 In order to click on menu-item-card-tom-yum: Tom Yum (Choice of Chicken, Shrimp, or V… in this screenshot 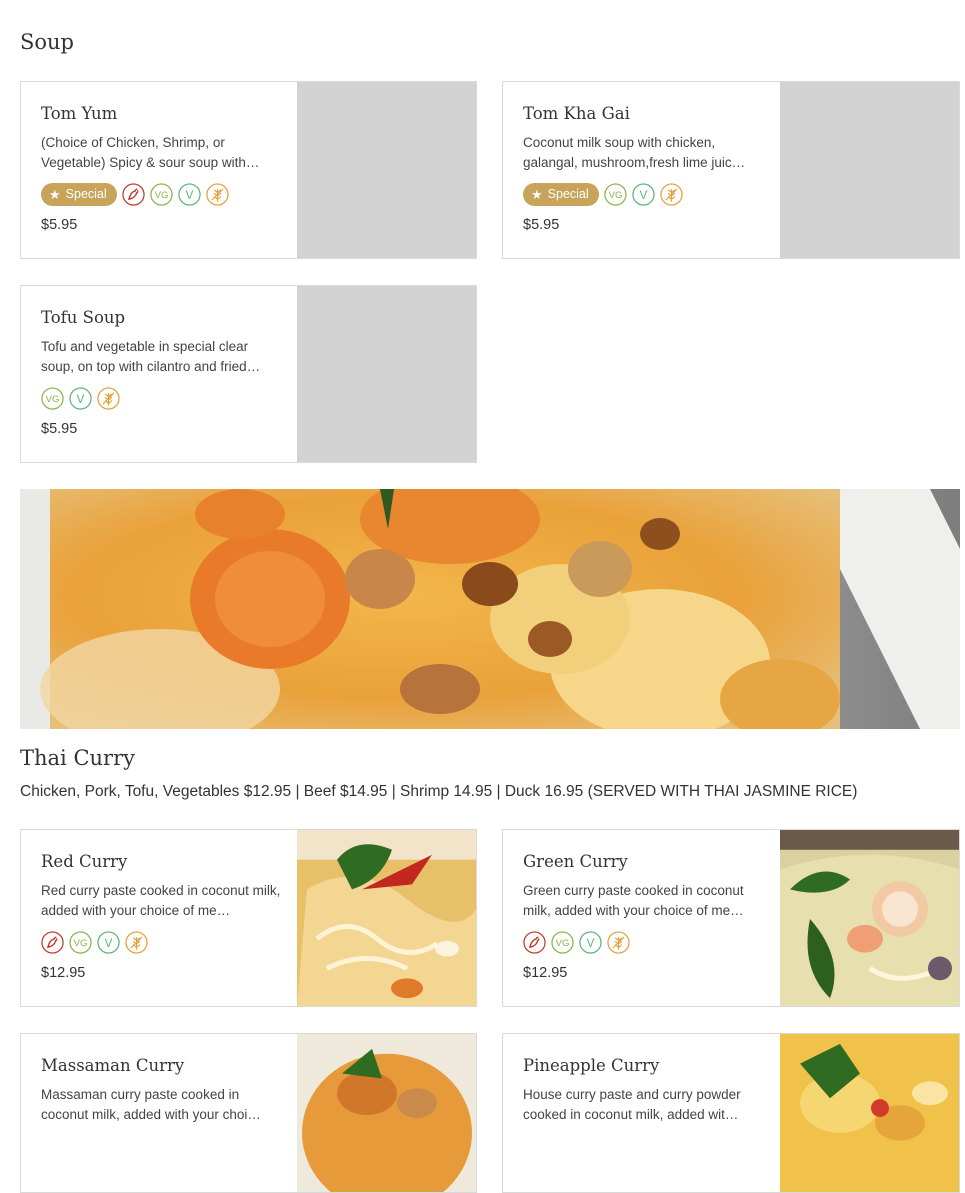, I will do `click(248, 170)`.